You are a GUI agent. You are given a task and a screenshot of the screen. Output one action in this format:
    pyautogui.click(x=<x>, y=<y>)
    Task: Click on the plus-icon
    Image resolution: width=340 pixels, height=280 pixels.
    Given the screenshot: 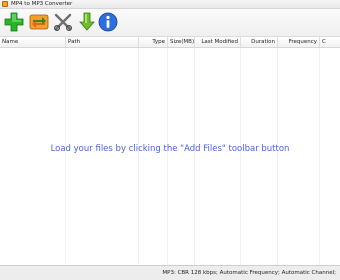 What is the action you would take?
    pyautogui.click(x=14, y=22)
    